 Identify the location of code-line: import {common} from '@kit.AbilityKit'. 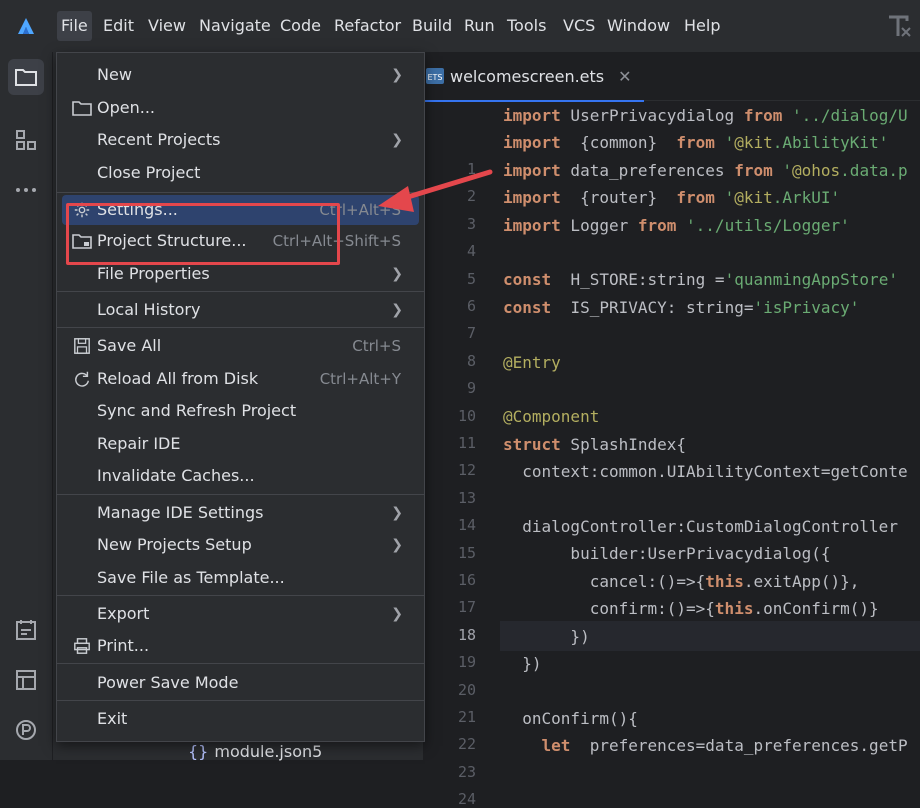
(696, 143).